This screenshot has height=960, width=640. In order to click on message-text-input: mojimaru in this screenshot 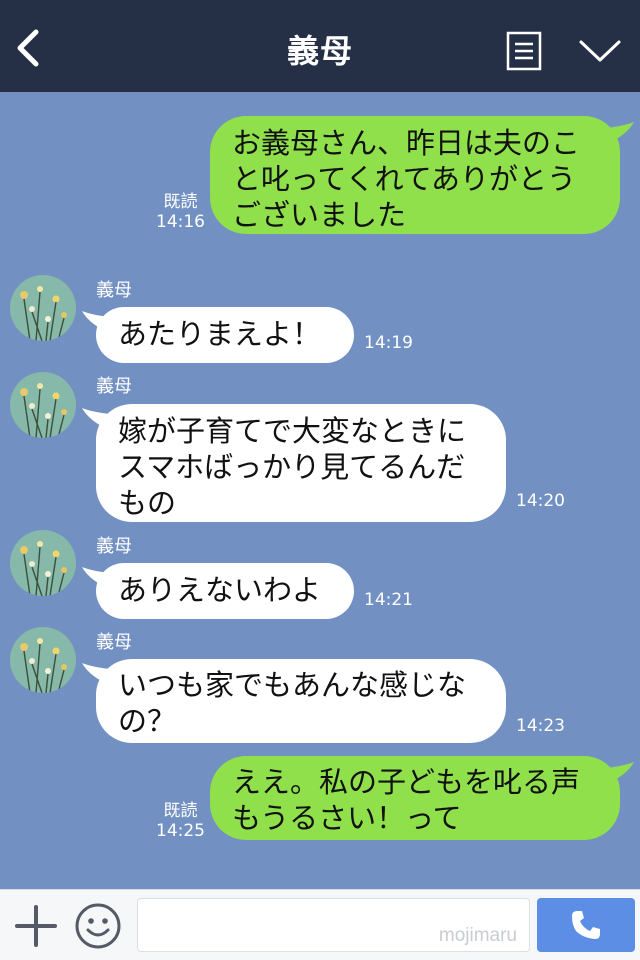, I will do `click(333, 925)`.